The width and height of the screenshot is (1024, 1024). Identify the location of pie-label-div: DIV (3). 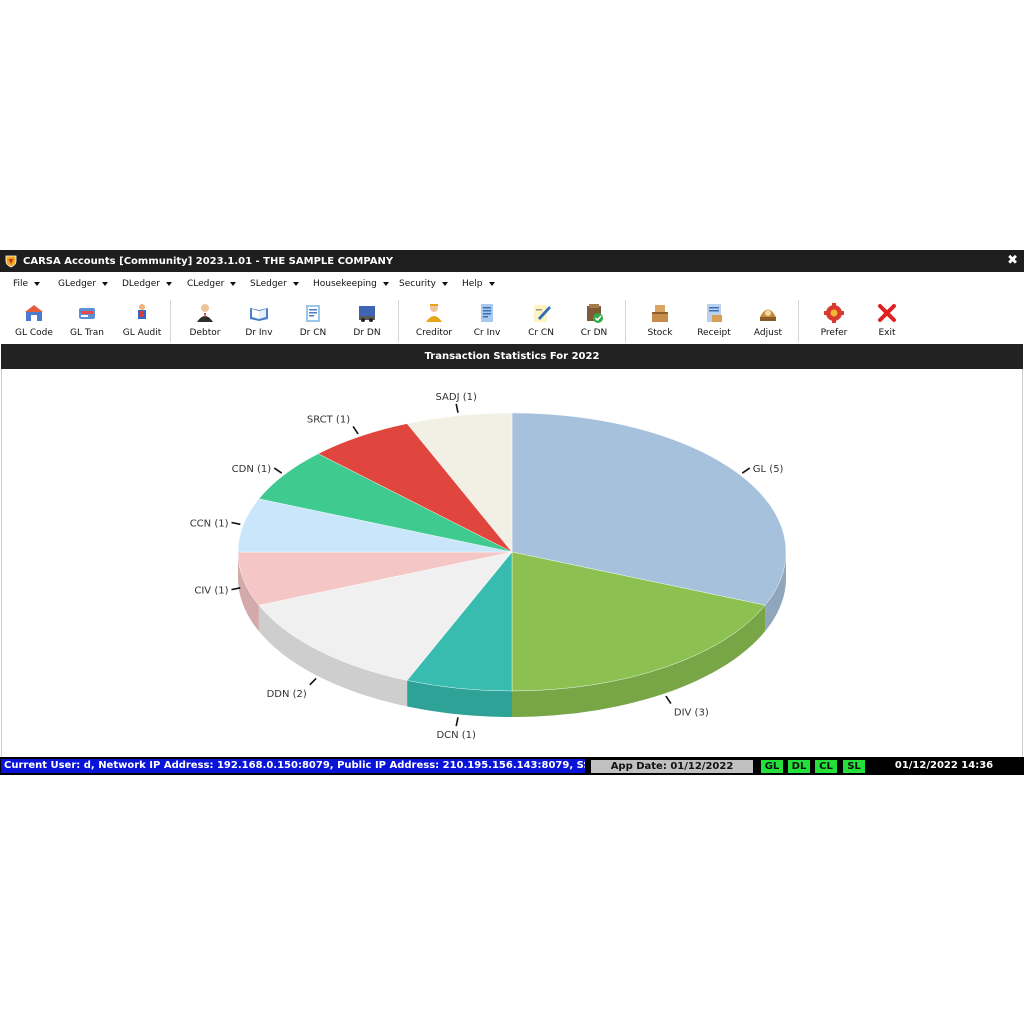
(691, 713).